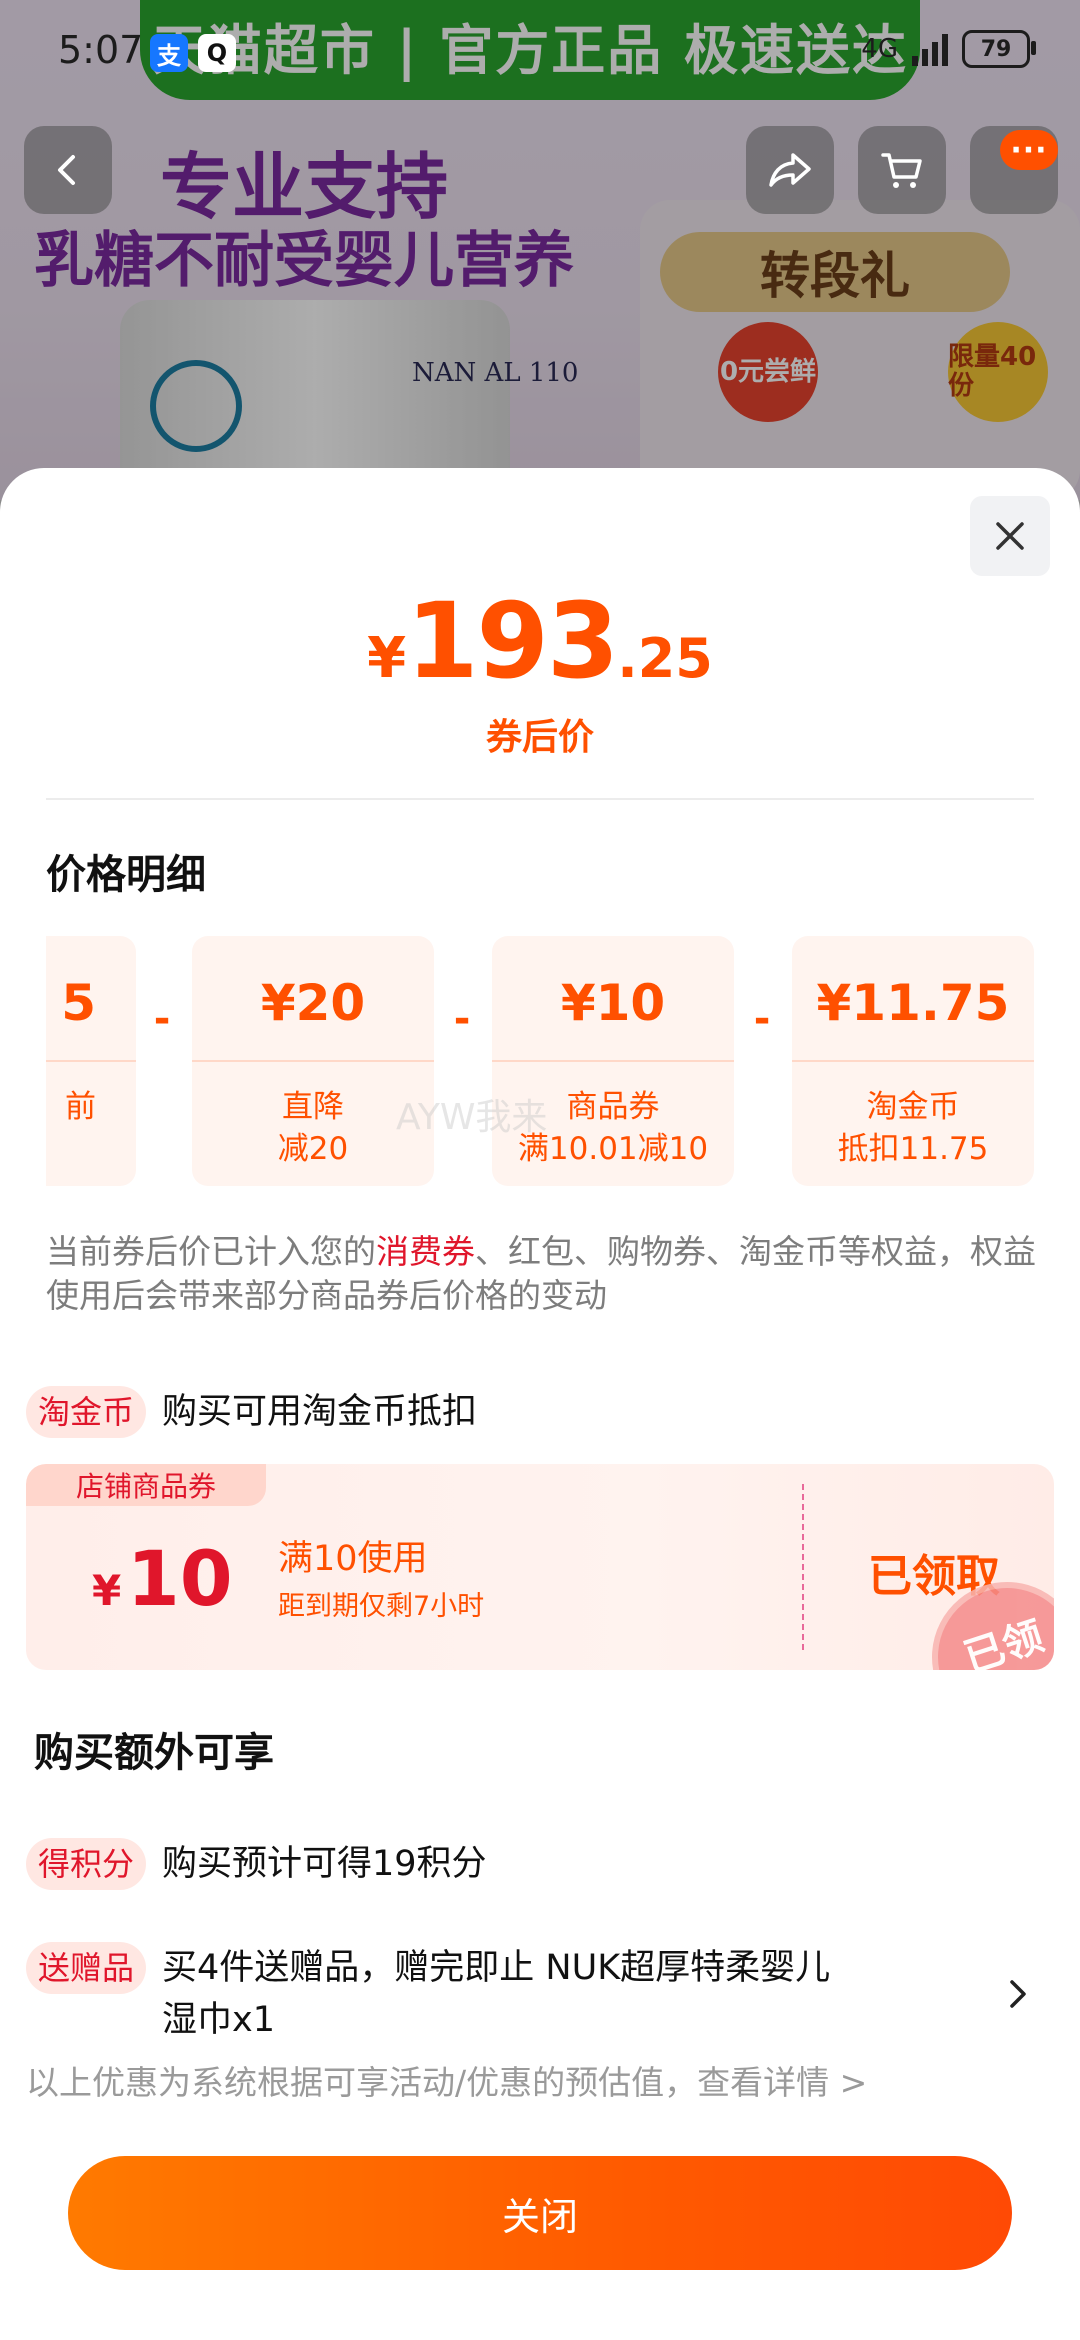  Describe the element at coordinates (913, 1128) in the screenshot. I see `card-label: 淘金币 抵扣11.75` at that location.